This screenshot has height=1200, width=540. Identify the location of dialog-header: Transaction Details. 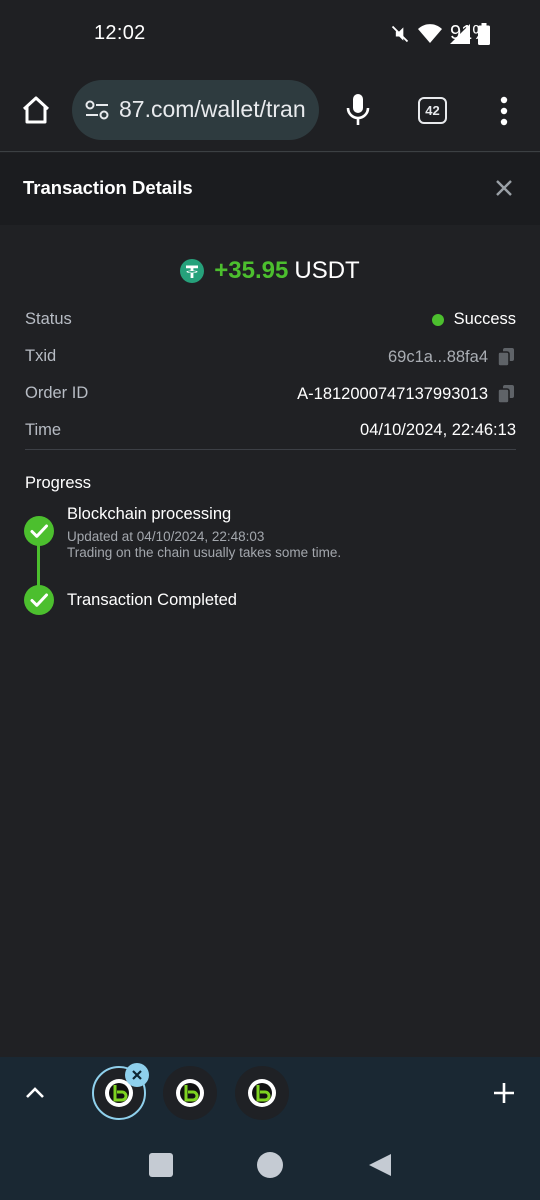
(270, 189).